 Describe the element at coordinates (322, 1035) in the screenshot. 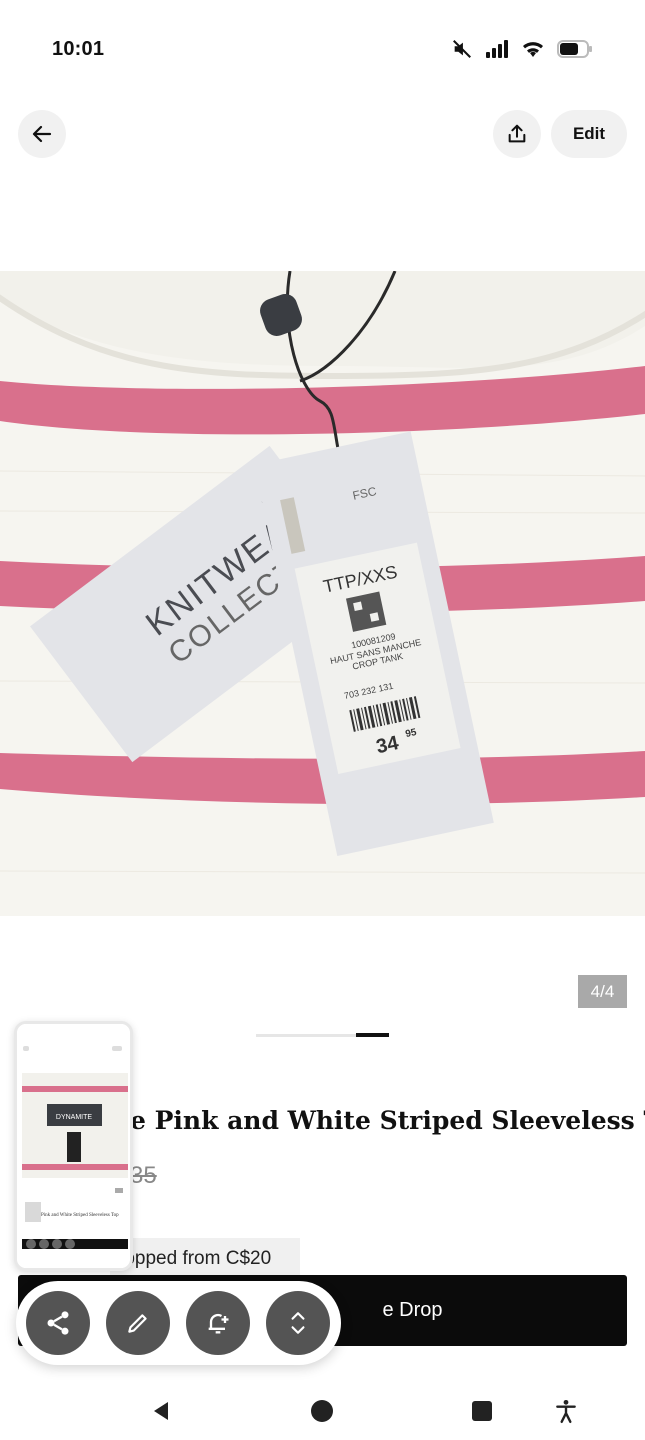

I see `carousel-indicator` at that location.